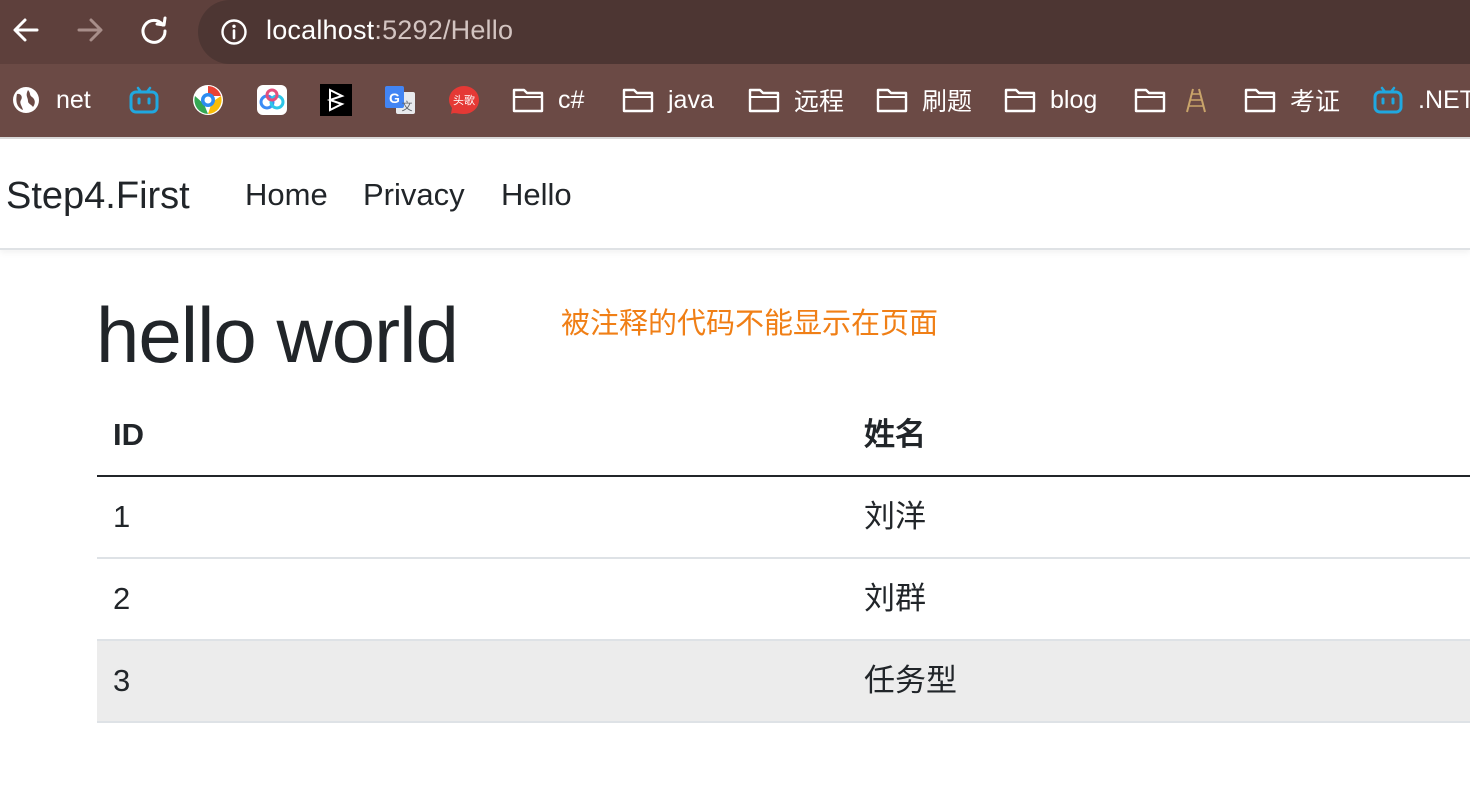 Image resolution: width=1470 pixels, height=794 pixels. Describe the element at coordinates (50, 100) in the screenshot. I see `bookmark-net: net` at that location.